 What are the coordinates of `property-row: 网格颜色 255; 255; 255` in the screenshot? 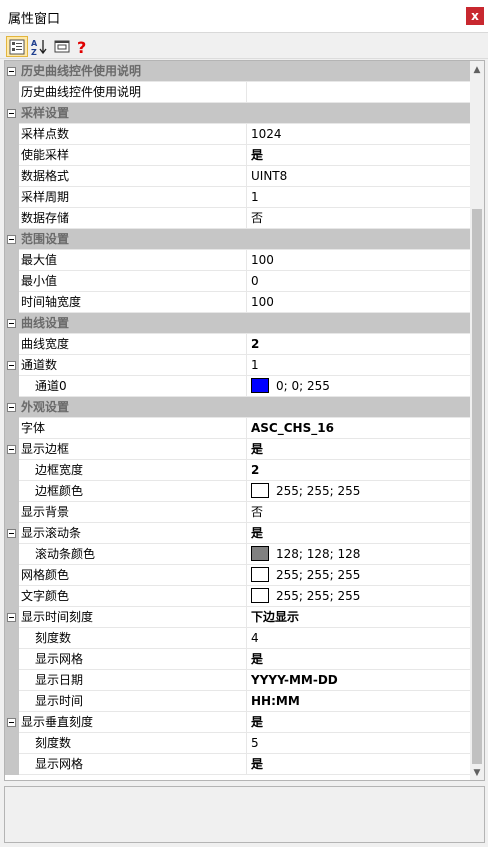 It's located at (237, 575).